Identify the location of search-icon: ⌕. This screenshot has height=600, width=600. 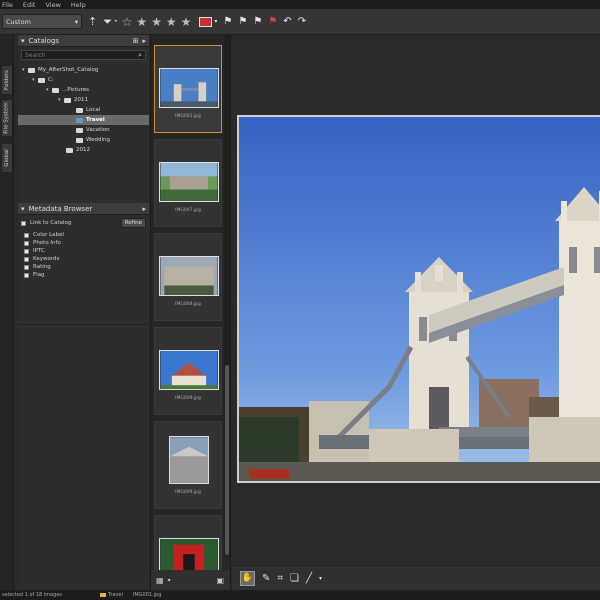
(140, 55).